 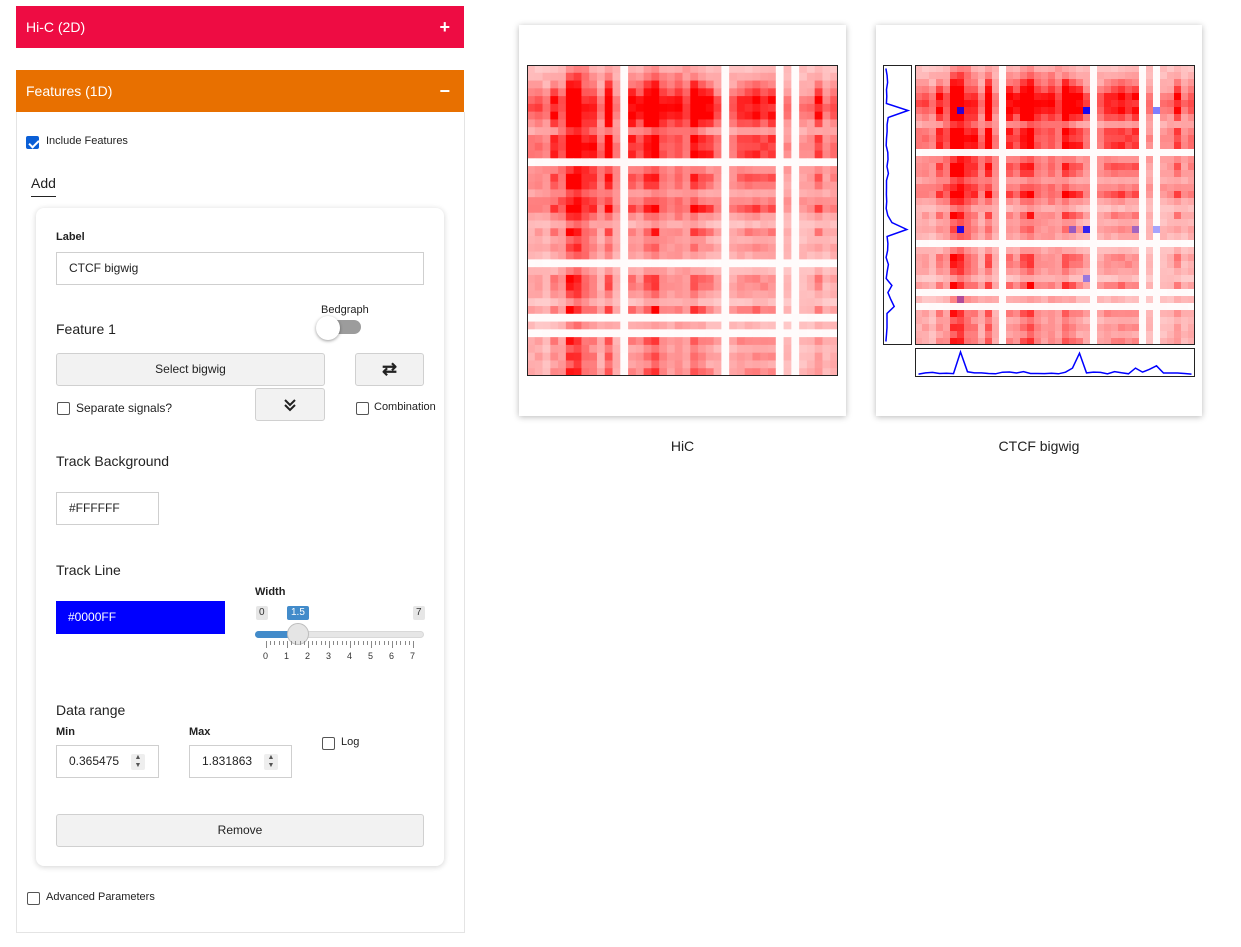 I want to click on include-features-checkbox, so click(x=32, y=142).